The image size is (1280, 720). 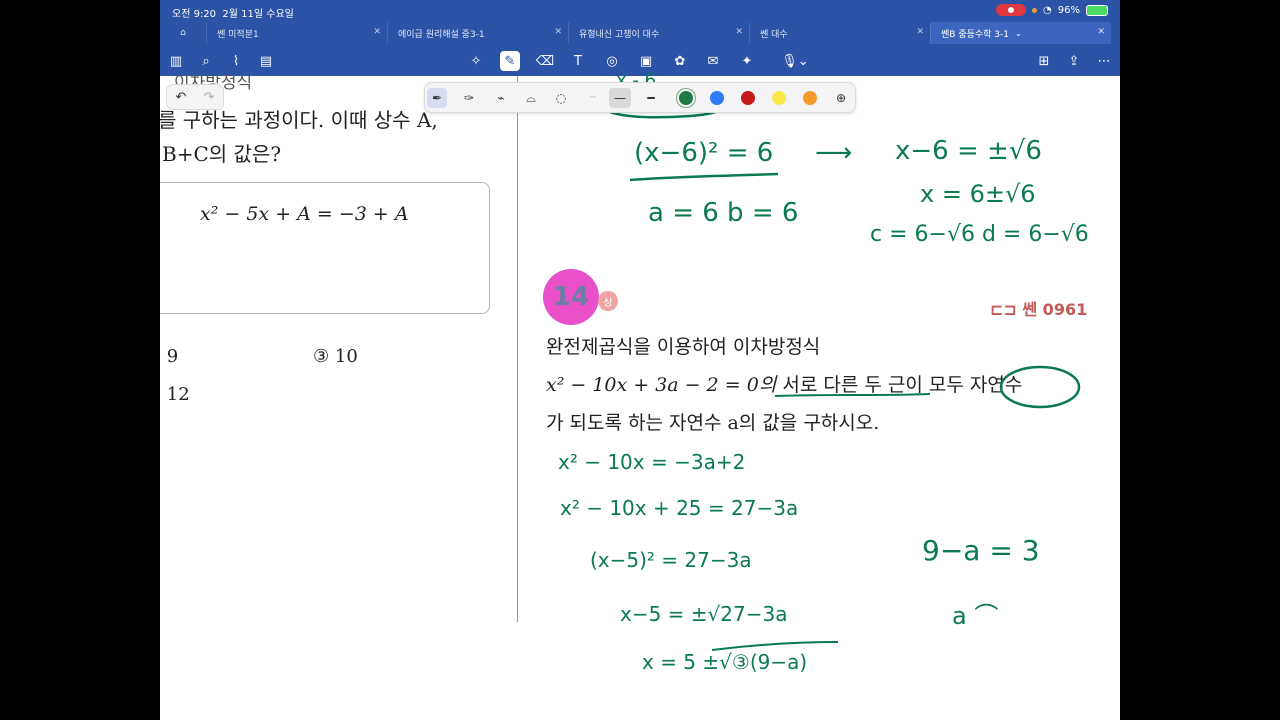 What do you see at coordinates (686, 98) in the screenshot?
I see `color-swatch-green` at bounding box center [686, 98].